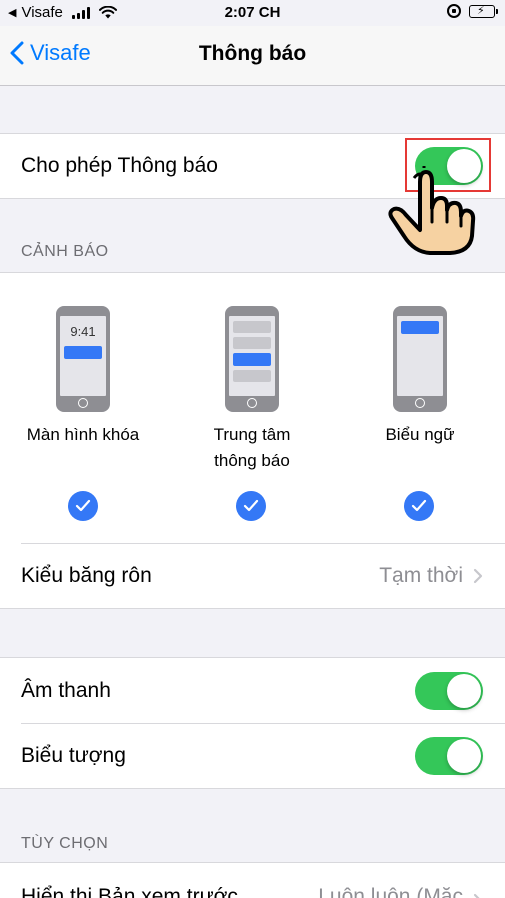 The image size is (505, 898). Describe the element at coordinates (449, 755) in the screenshot. I see `badge-toggle` at that location.